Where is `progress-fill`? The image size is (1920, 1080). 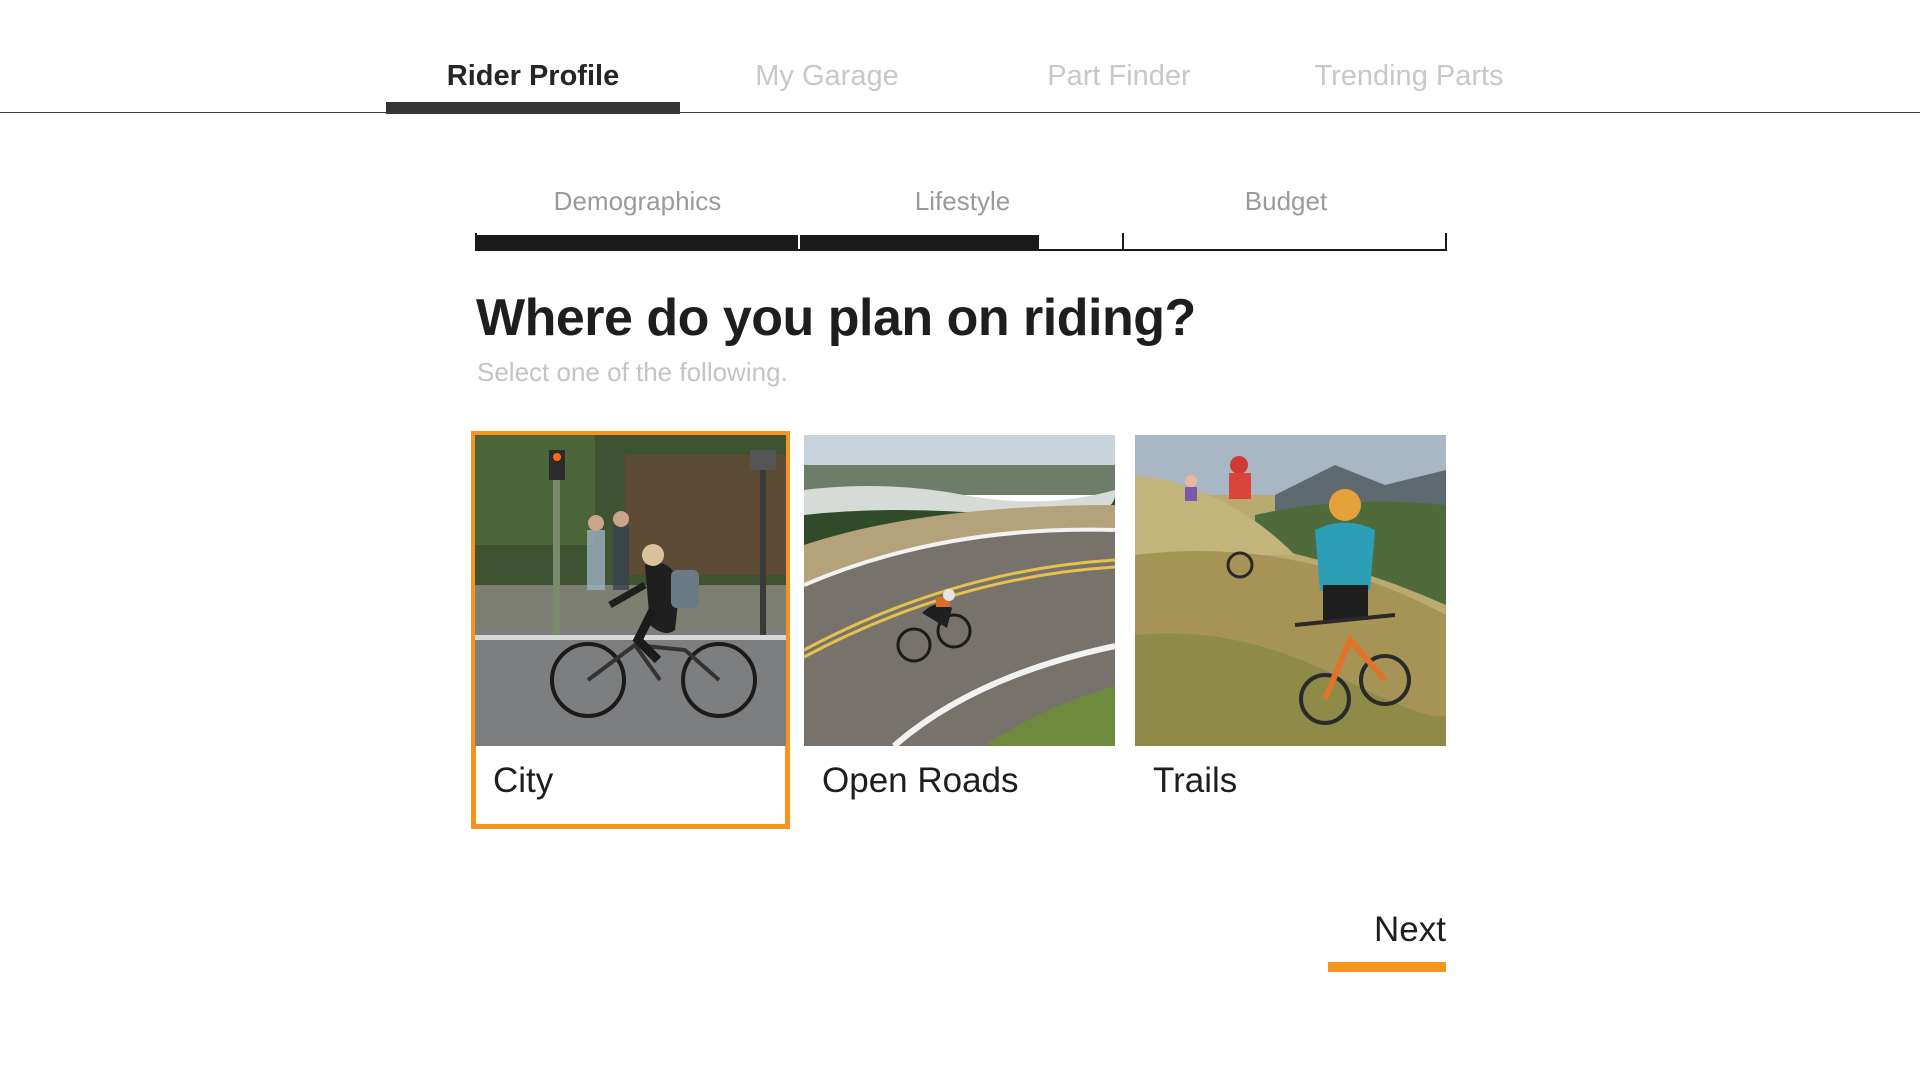
progress-fill is located at coordinates (757, 243).